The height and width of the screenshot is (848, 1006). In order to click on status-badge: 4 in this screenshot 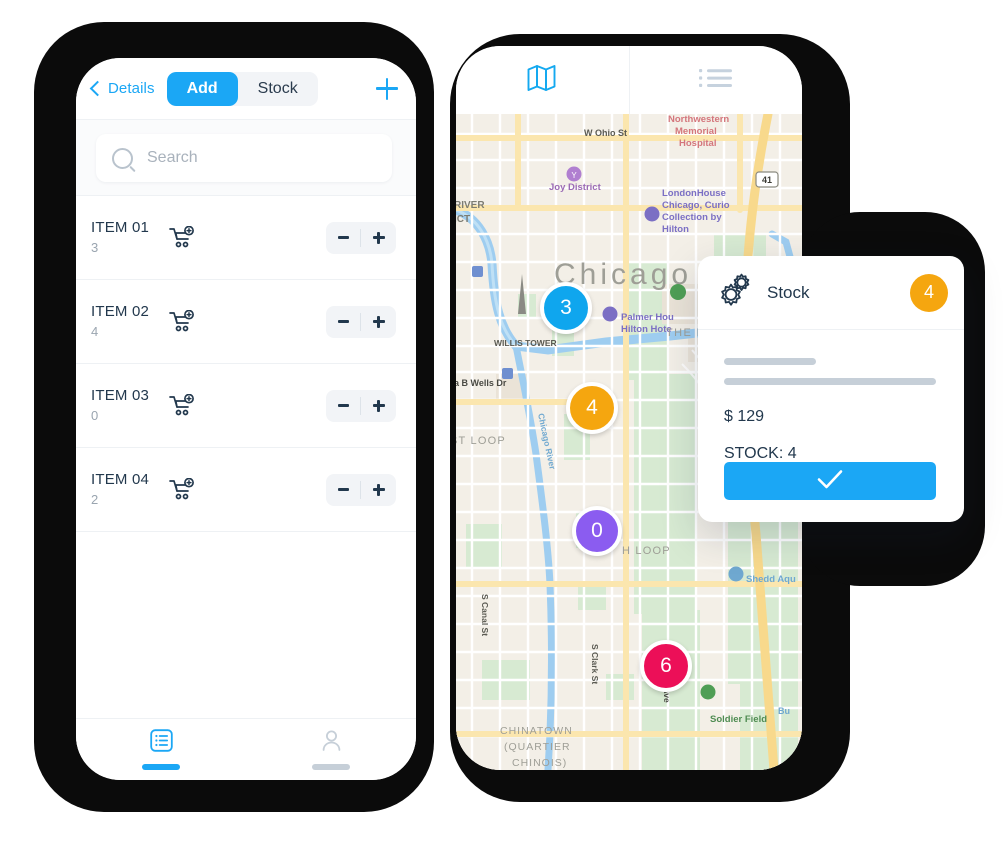, I will do `click(929, 292)`.